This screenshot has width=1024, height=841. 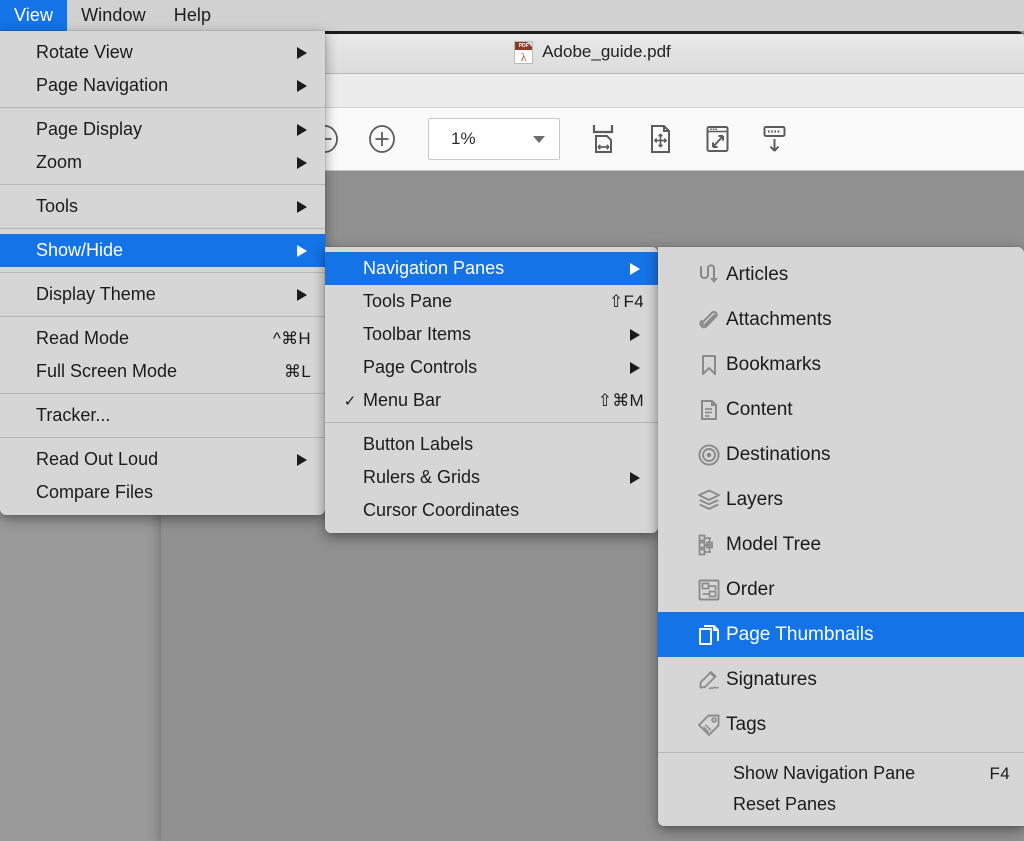 I want to click on expand-arrows-icon, so click(x=717, y=139).